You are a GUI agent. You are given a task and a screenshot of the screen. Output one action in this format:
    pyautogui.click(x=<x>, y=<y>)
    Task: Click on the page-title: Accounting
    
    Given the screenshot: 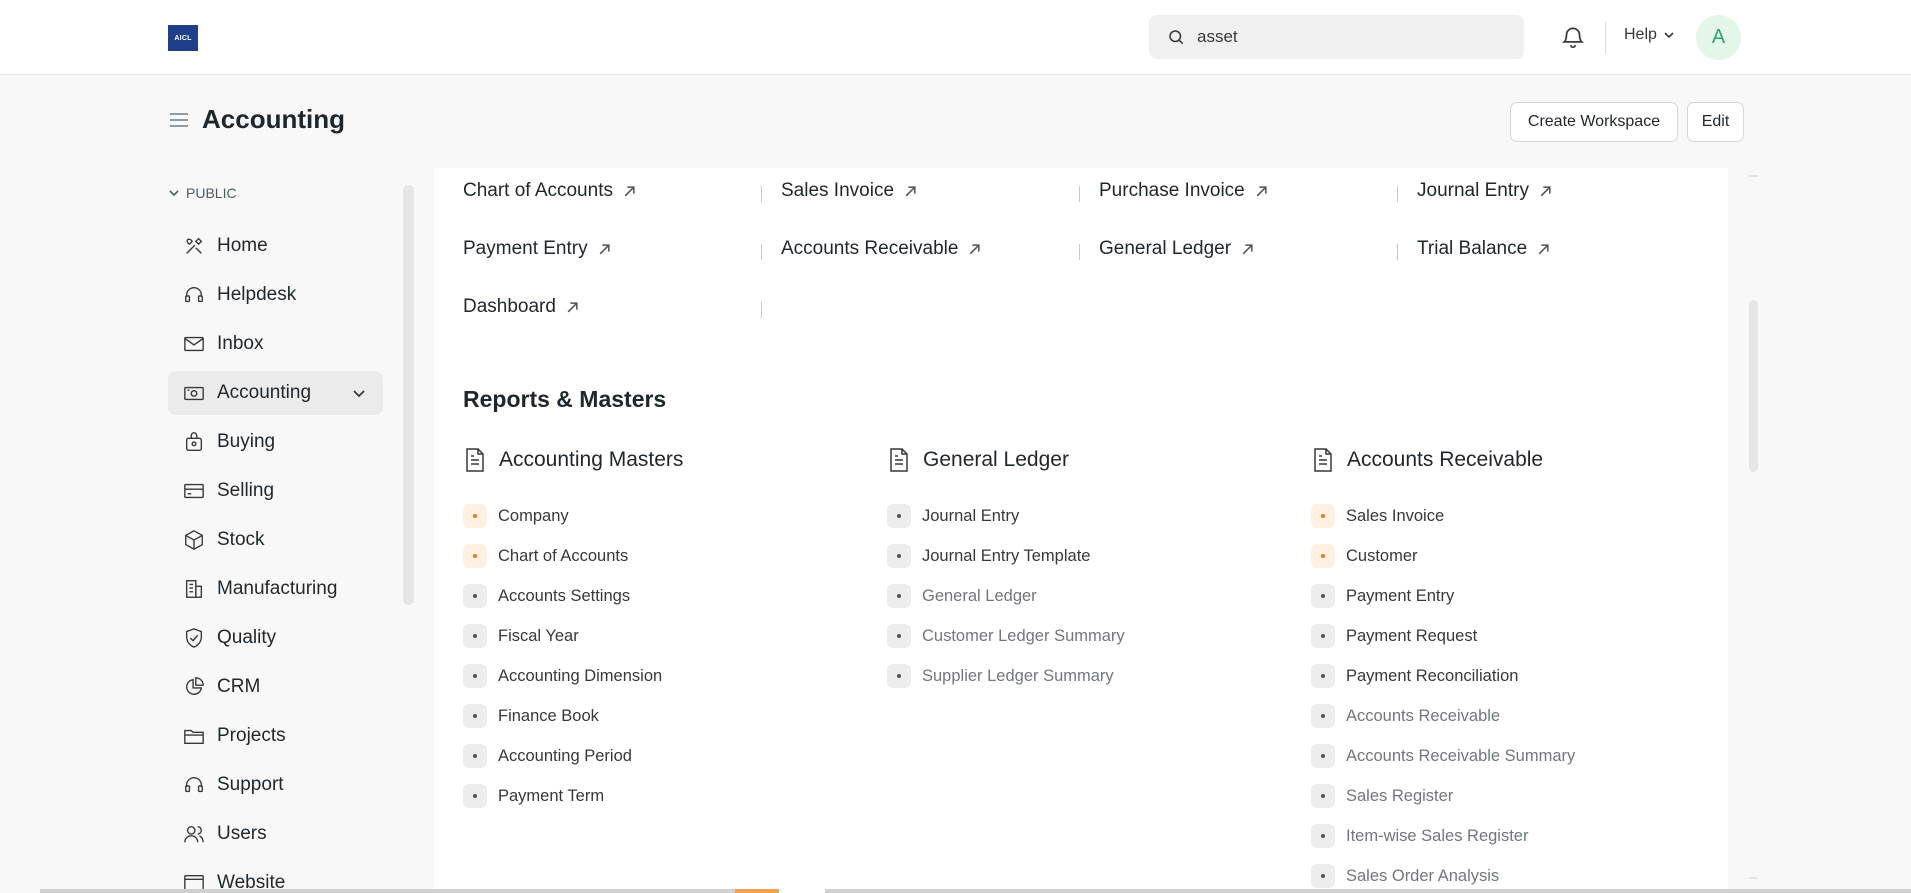 What is the action you would take?
    pyautogui.click(x=273, y=119)
    